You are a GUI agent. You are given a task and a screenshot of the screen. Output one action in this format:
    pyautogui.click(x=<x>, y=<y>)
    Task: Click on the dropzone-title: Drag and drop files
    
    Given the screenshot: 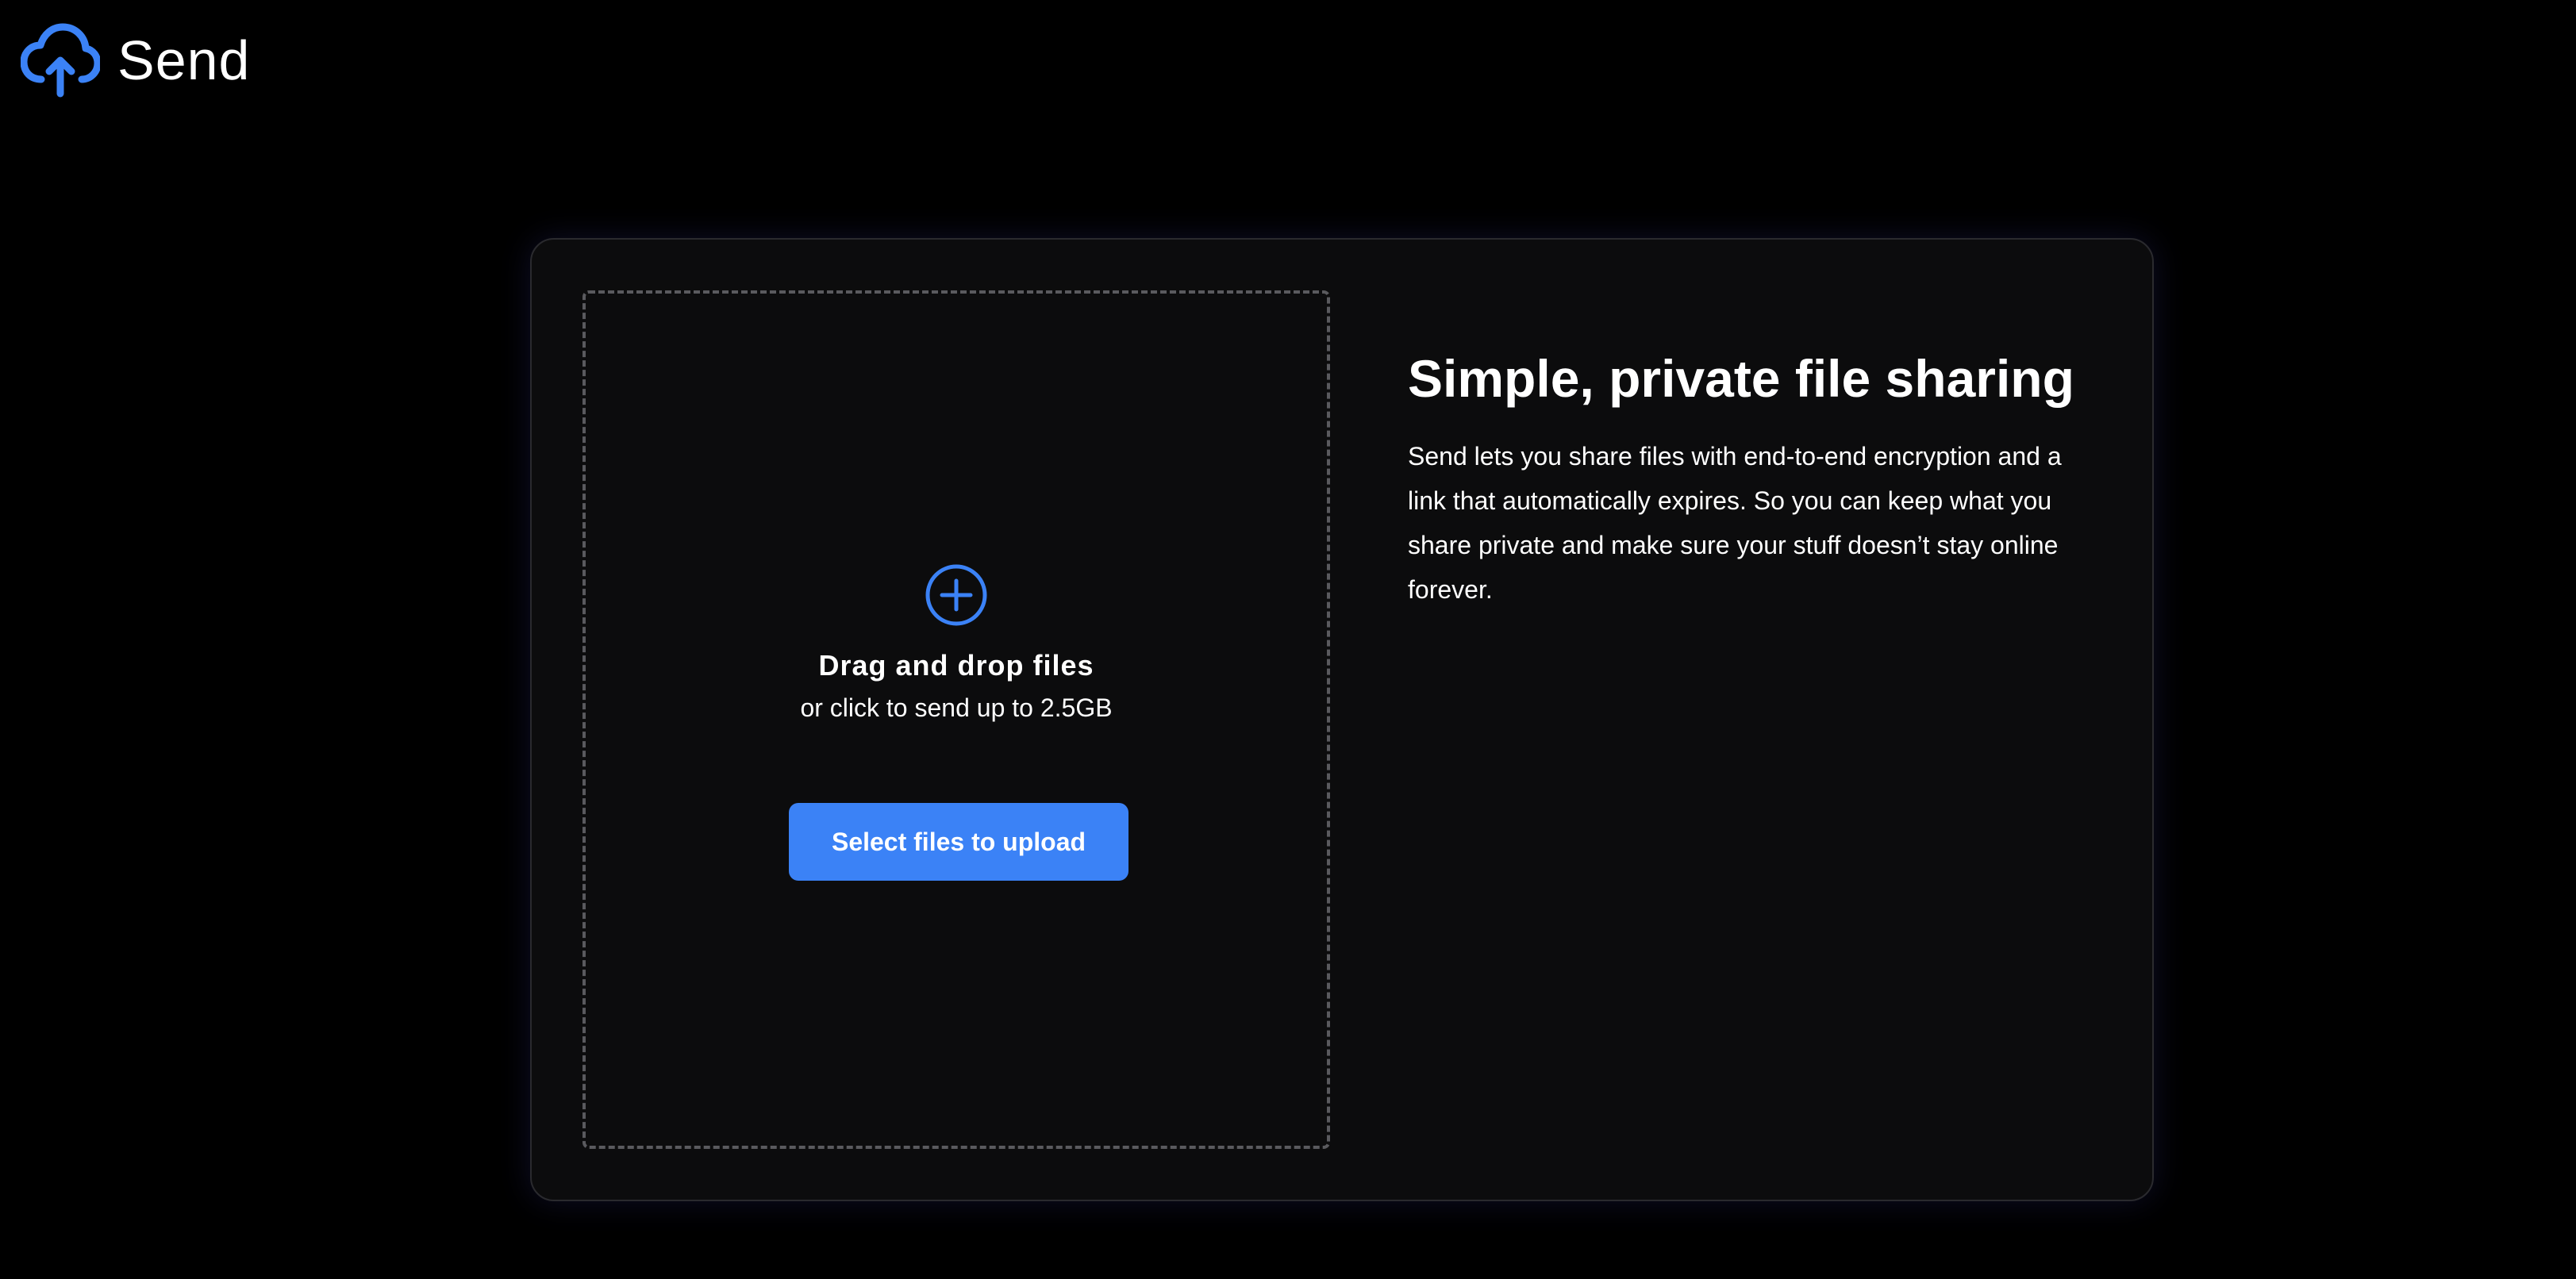 What is the action you would take?
    pyautogui.click(x=956, y=665)
    